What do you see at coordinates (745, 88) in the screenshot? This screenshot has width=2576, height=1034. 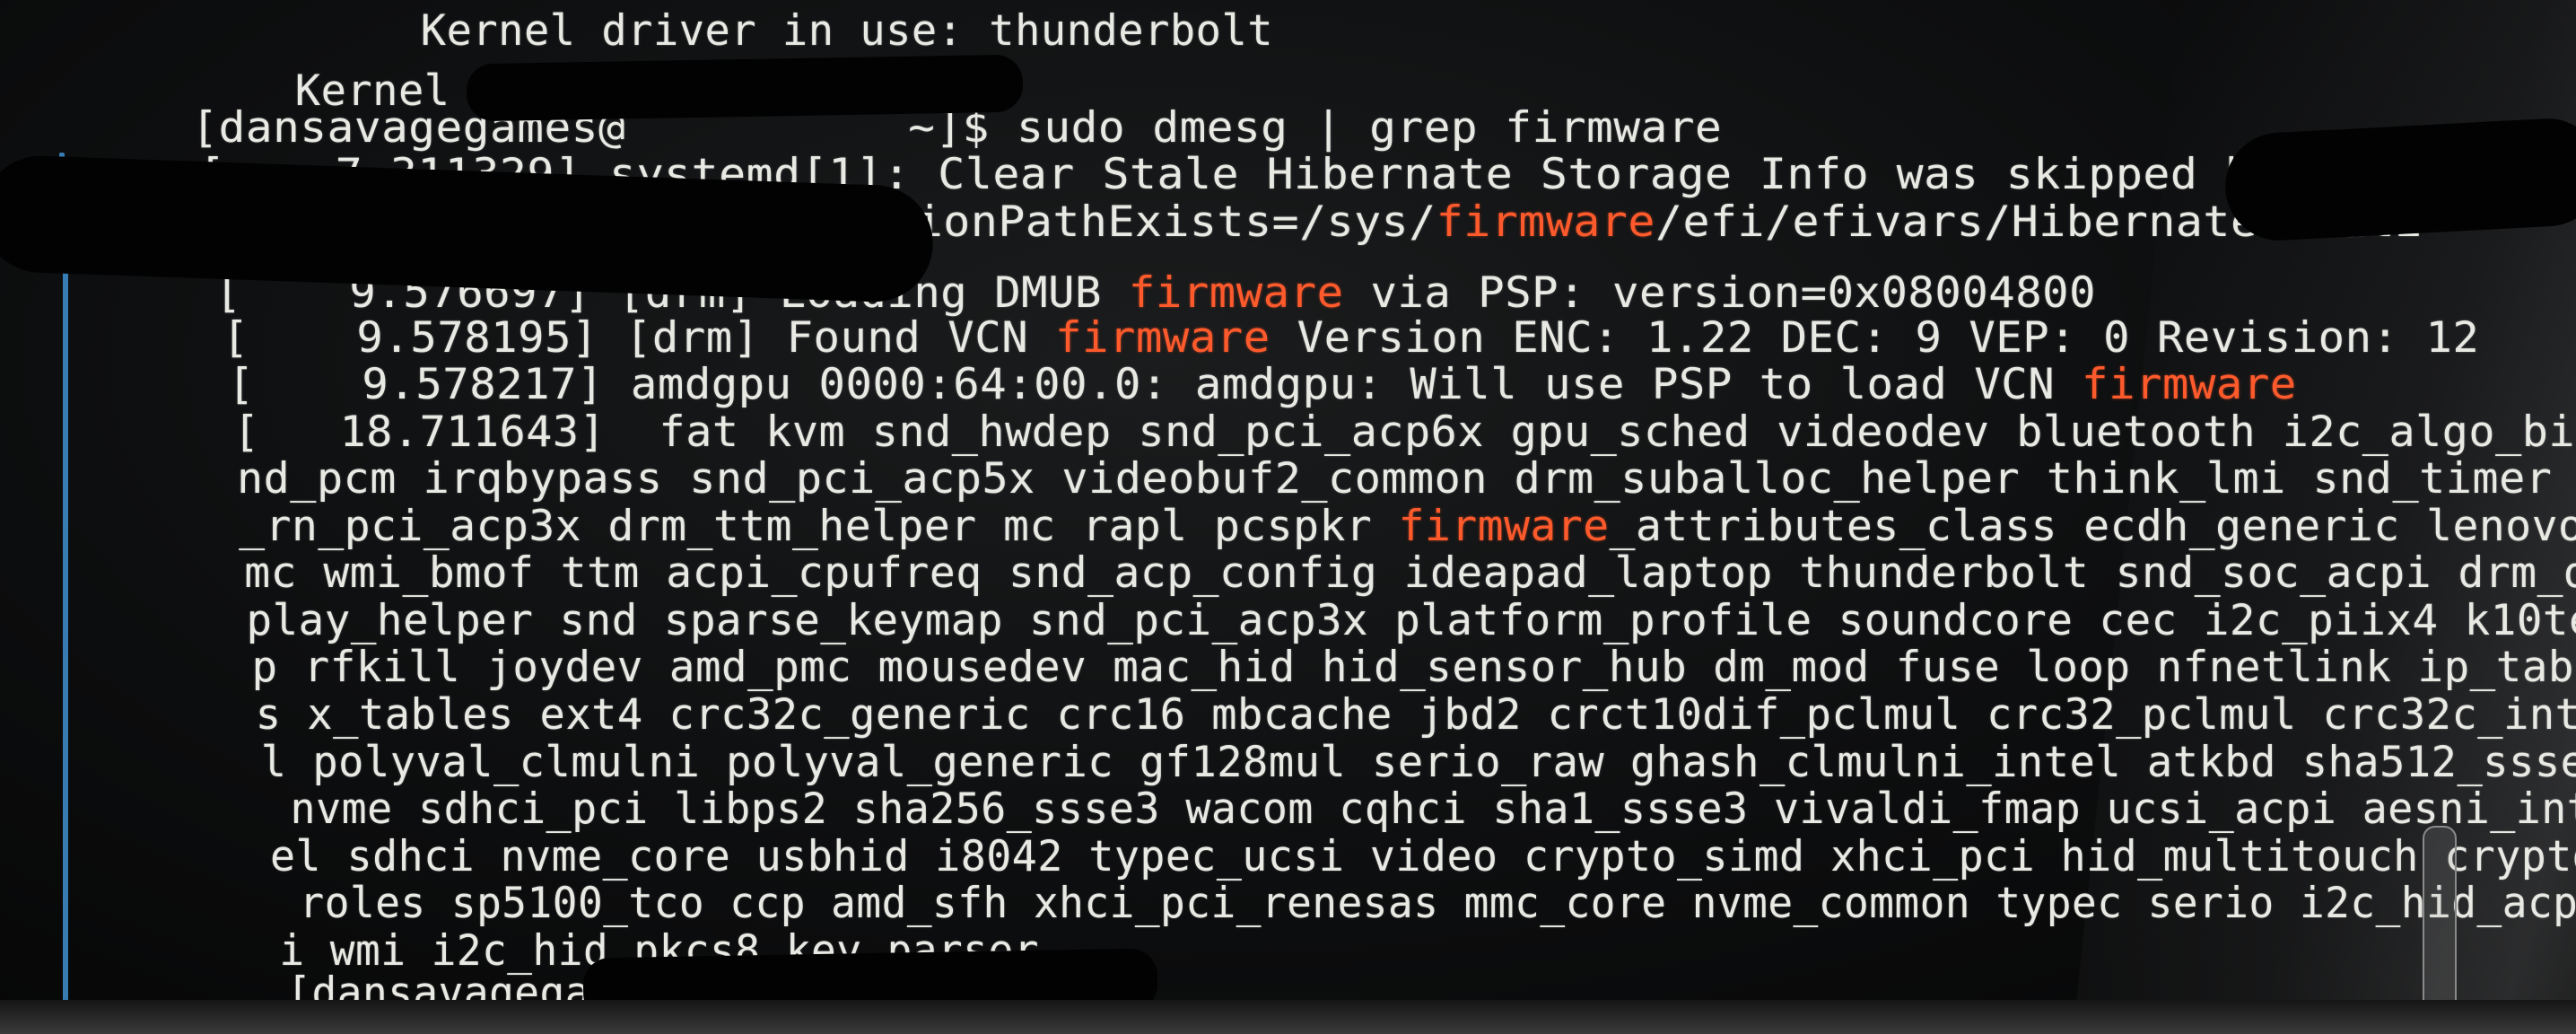 I see `redaction-hostname-top` at bounding box center [745, 88].